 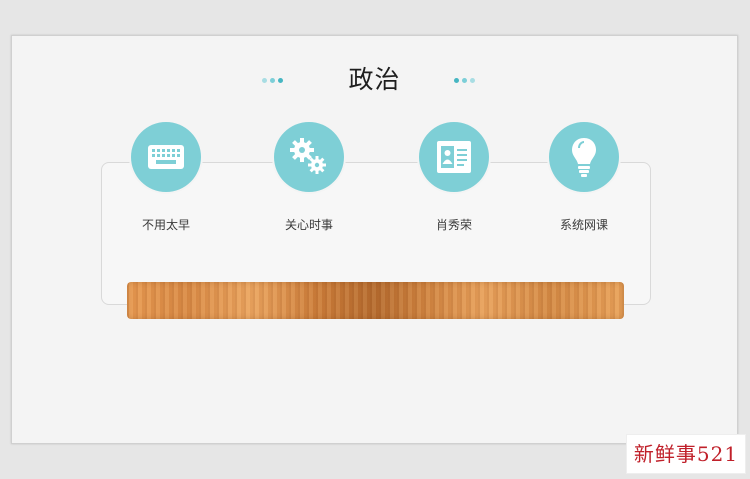 I want to click on feature-label: 肖秀荣, so click(x=453, y=225).